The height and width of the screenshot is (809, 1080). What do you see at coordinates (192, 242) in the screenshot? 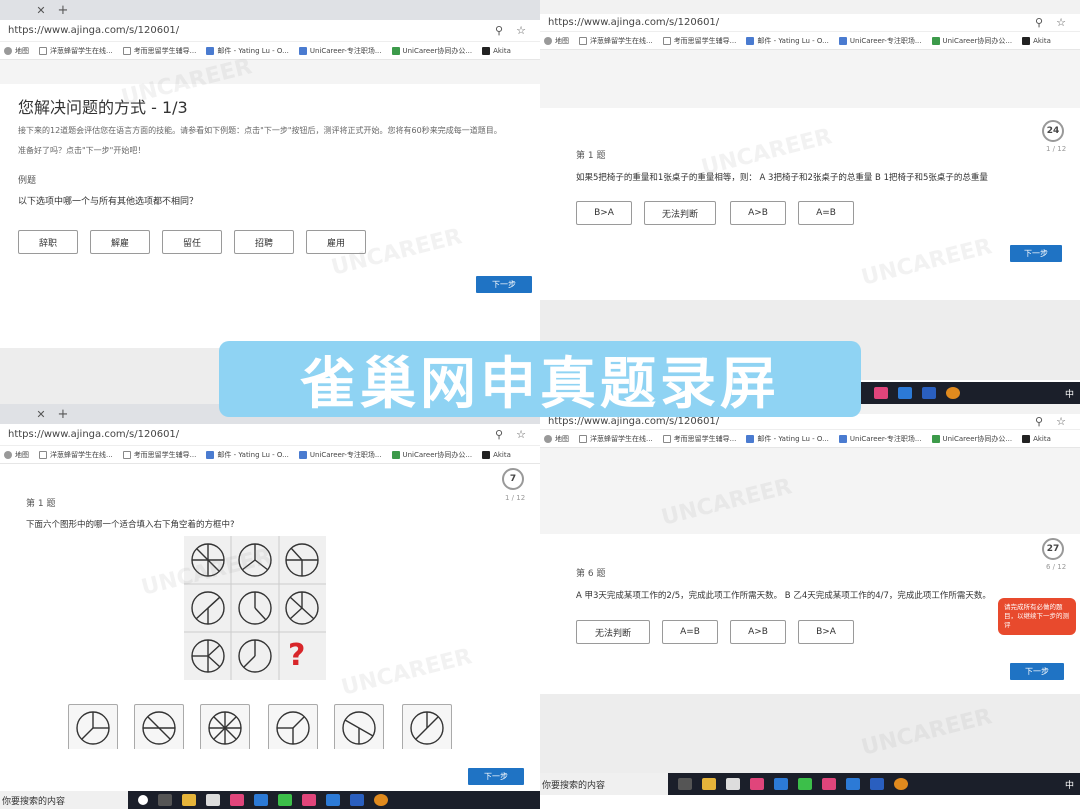
I see `option-button: 留任` at bounding box center [192, 242].